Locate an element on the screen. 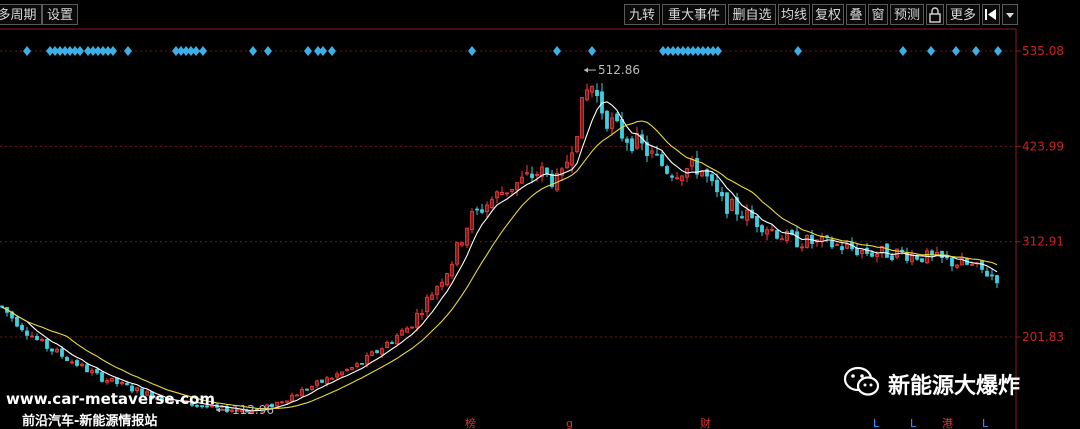  chart-toolbar: 多周期 设置 九转 重大事件 删自选 均线 复权 叠 窗 预测 更多 is located at coordinates (540, 14).